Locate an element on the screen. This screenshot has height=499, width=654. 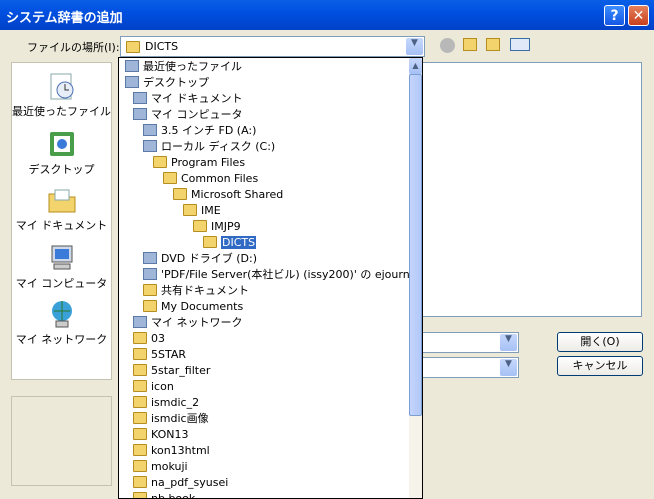
dropdown-item: マイ ドキュメント is located at coordinates (188, 99).